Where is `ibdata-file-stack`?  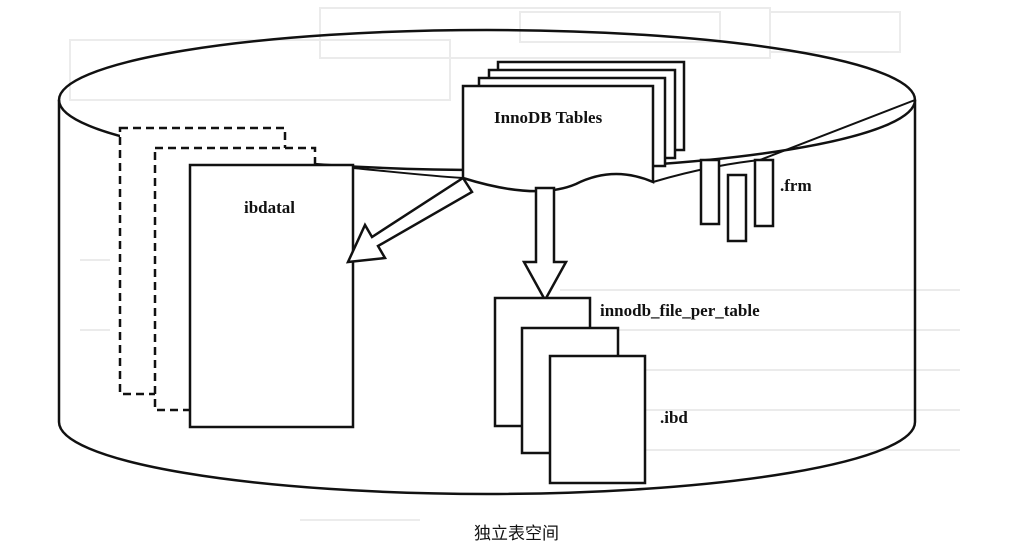 ibdata-file-stack is located at coordinates (236, 277).